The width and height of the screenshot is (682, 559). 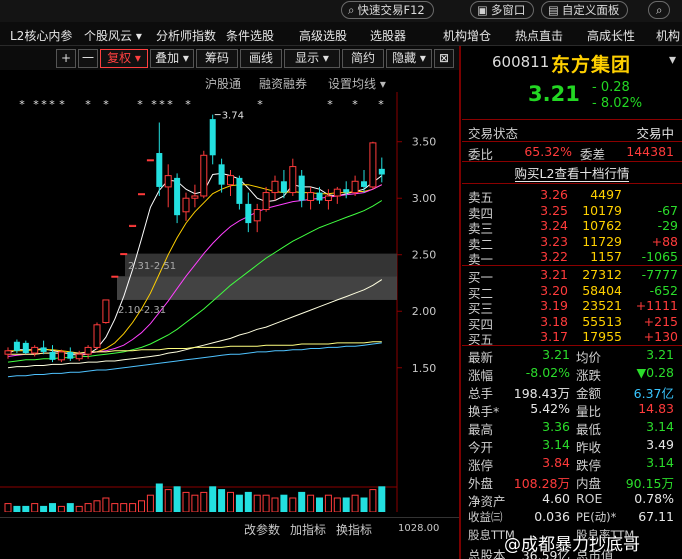 I want to click on menu-high-growth: 高成长性, so click(x=611, y=35).